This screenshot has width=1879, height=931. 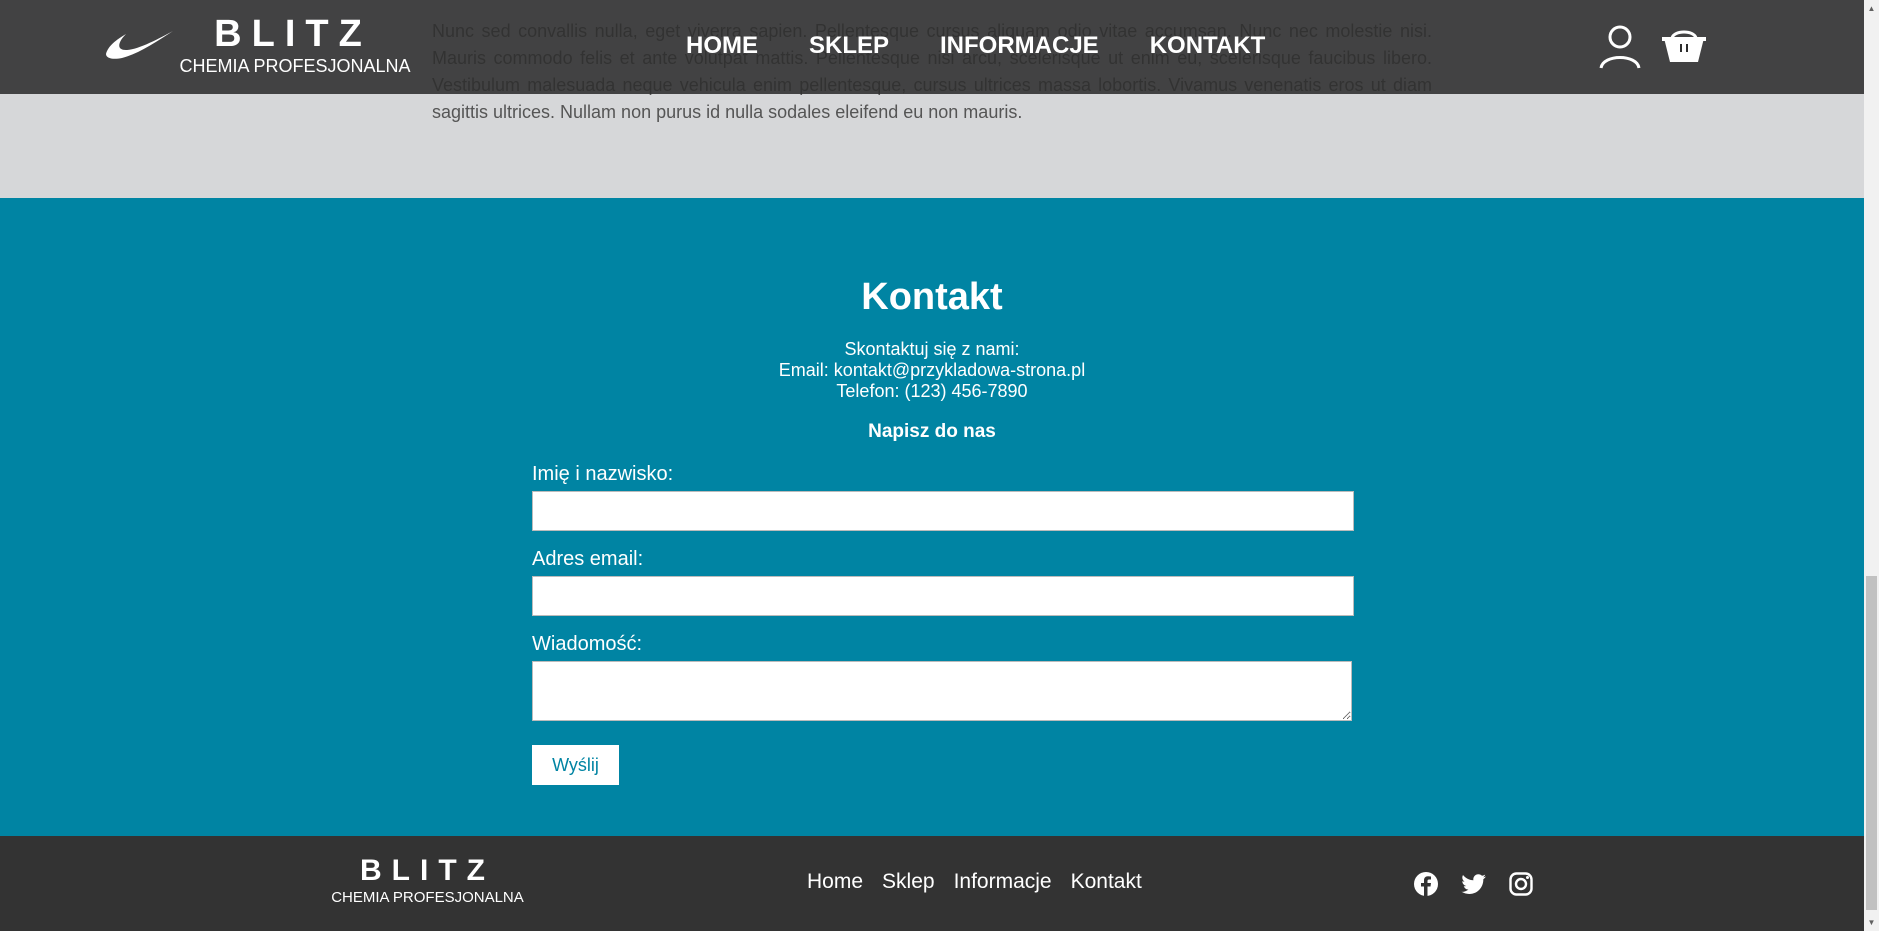 I want to click on scroll-down-arrow-icon: ▼, so click(x=1871, y=922).